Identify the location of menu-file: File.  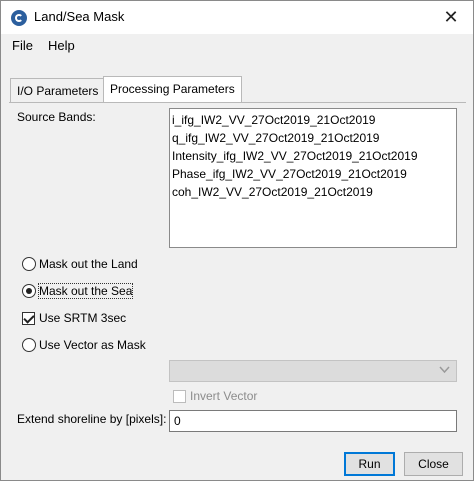
(22, 45).